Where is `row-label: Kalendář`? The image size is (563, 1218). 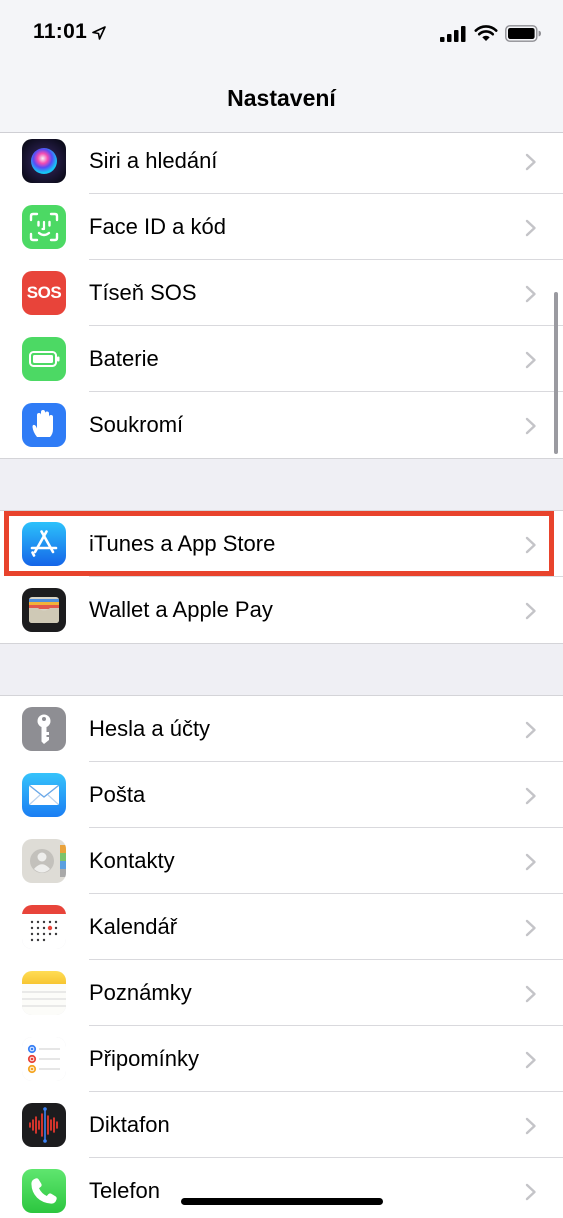 row-label: Kalendář is located at coordinates (133, 926).